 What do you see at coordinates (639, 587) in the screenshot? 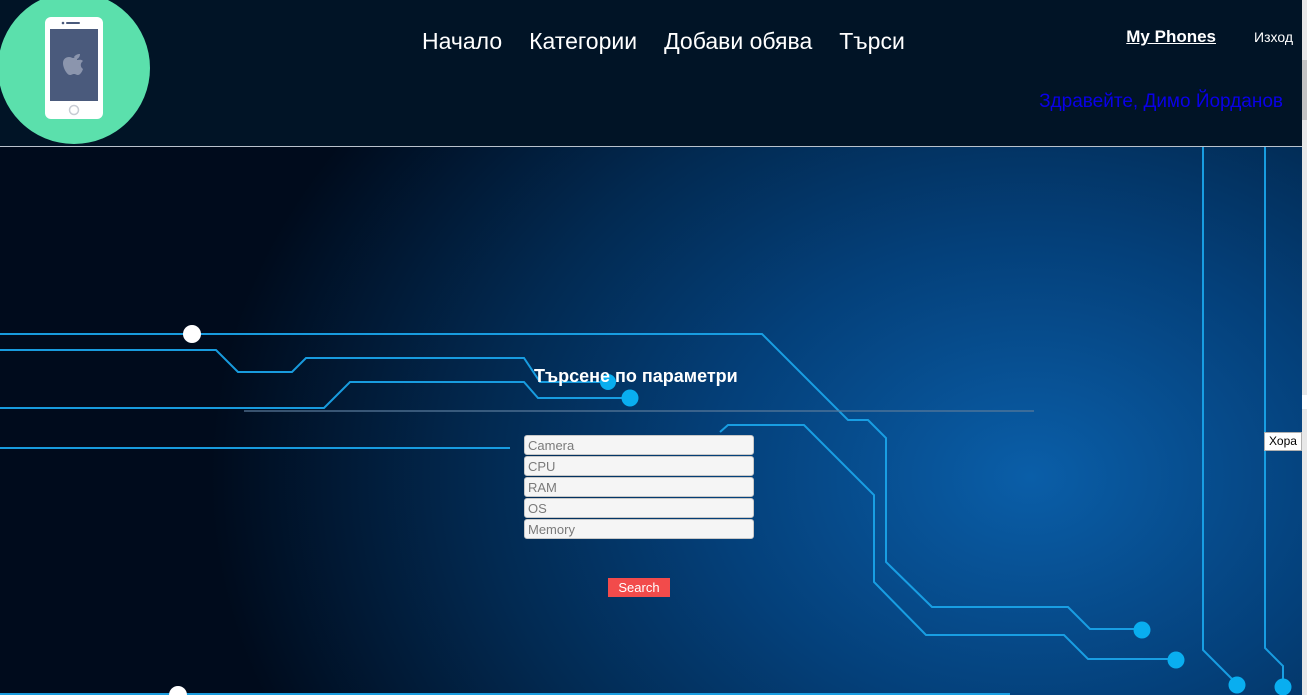
I see `search-button: Search` at bounding box center [639, 587].